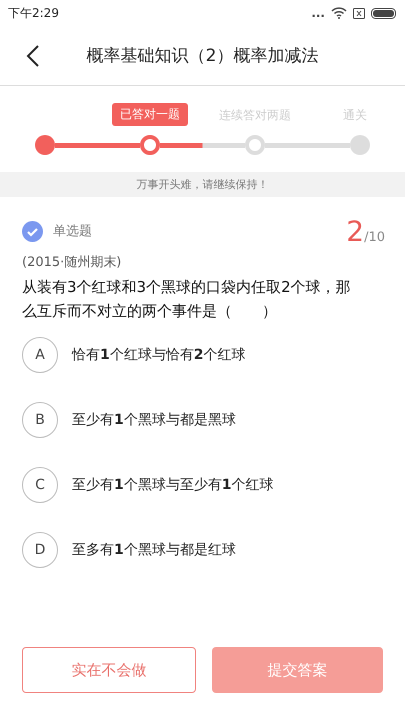 The height and width of the screenshot is (720, 405). What do you see at coordinates (40, 485) in the screenshot?
I see `option-letter: C` at bounding box center [40, 485].